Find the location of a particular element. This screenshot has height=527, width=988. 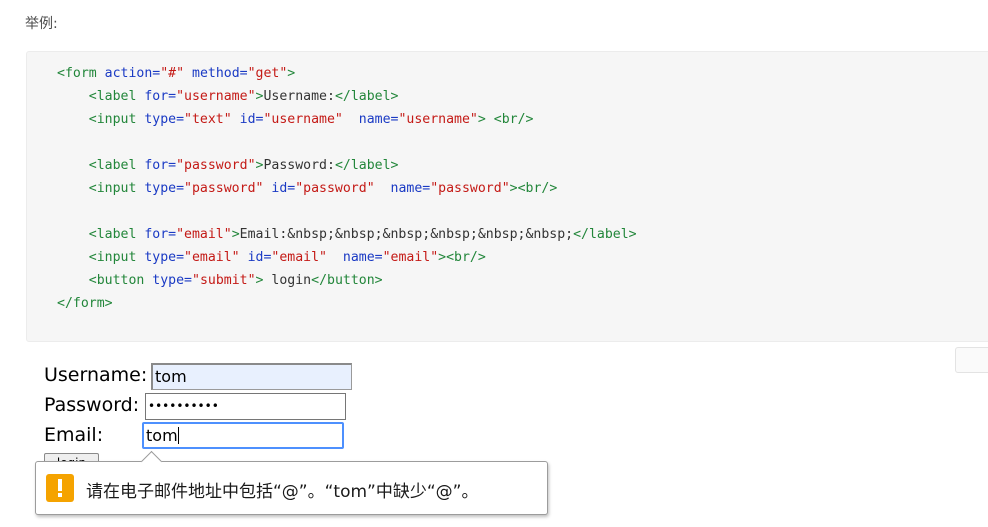

email-value: tom is located at coordinates (162, 435).